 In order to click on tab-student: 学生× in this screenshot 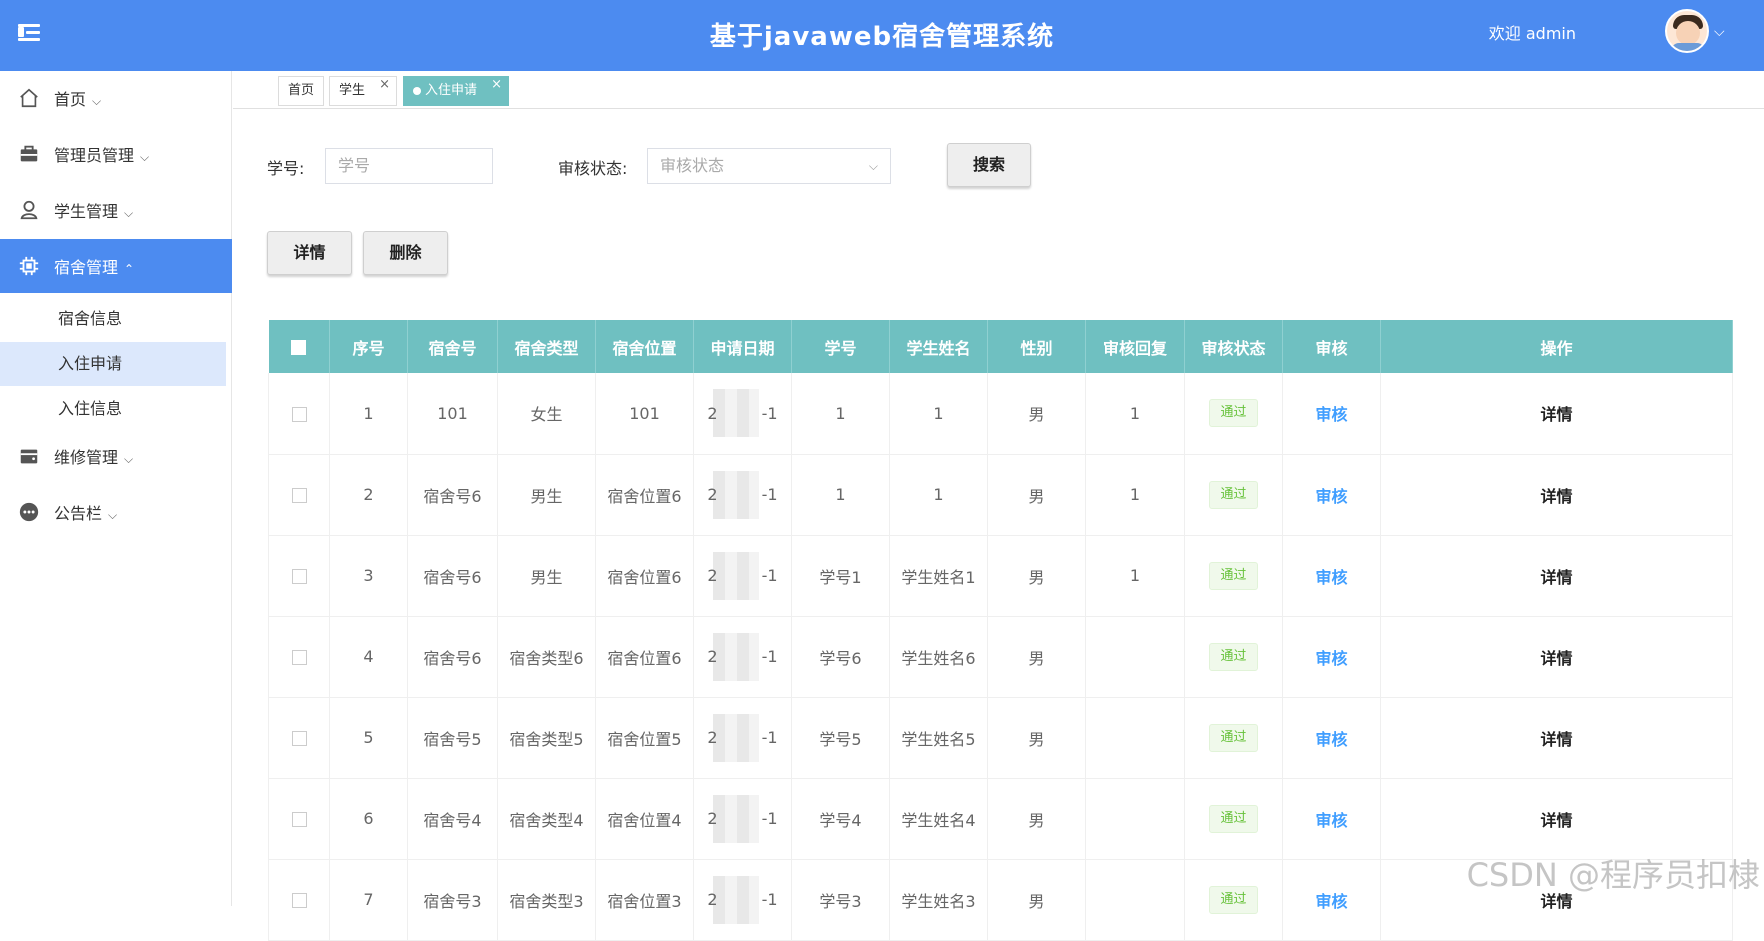, I will do `click(363, 91)`.